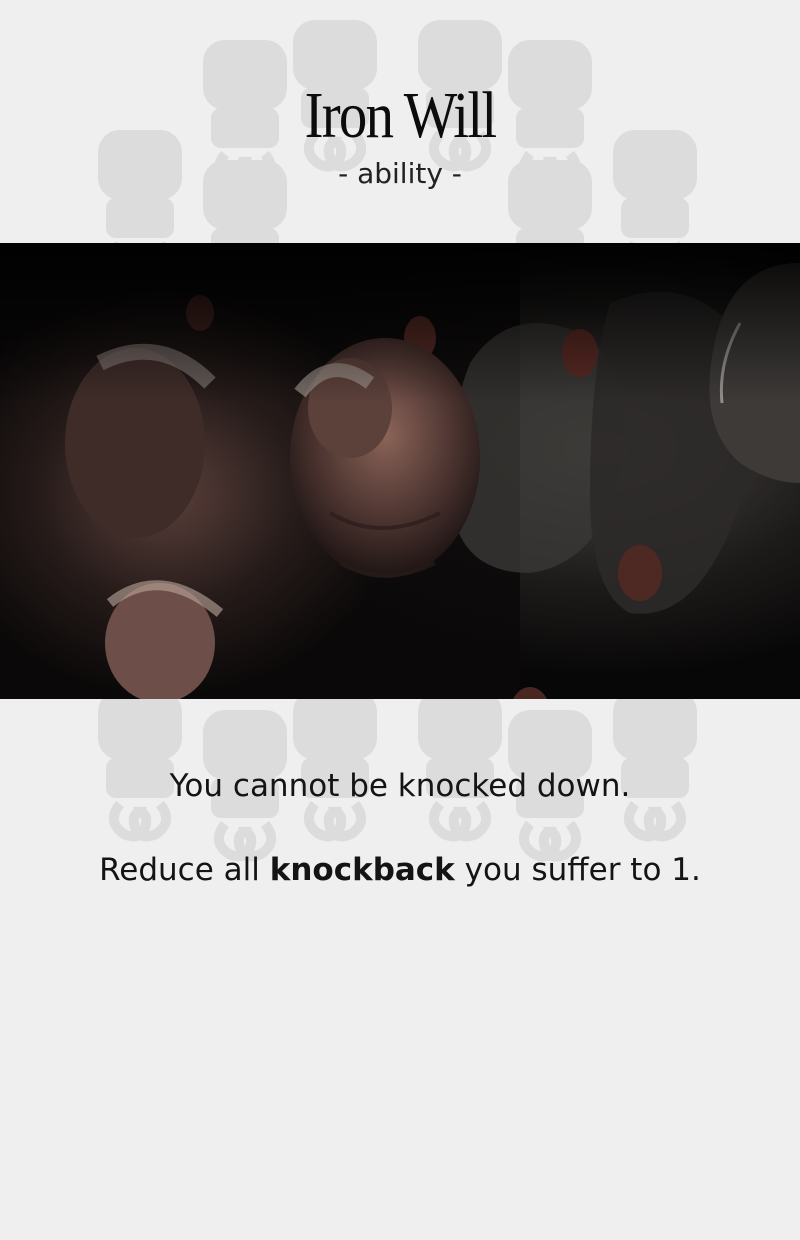 This screenshot has width=800, height=1240. I want to click on rule-text-prefix: Reduce all, so click(184, 870).